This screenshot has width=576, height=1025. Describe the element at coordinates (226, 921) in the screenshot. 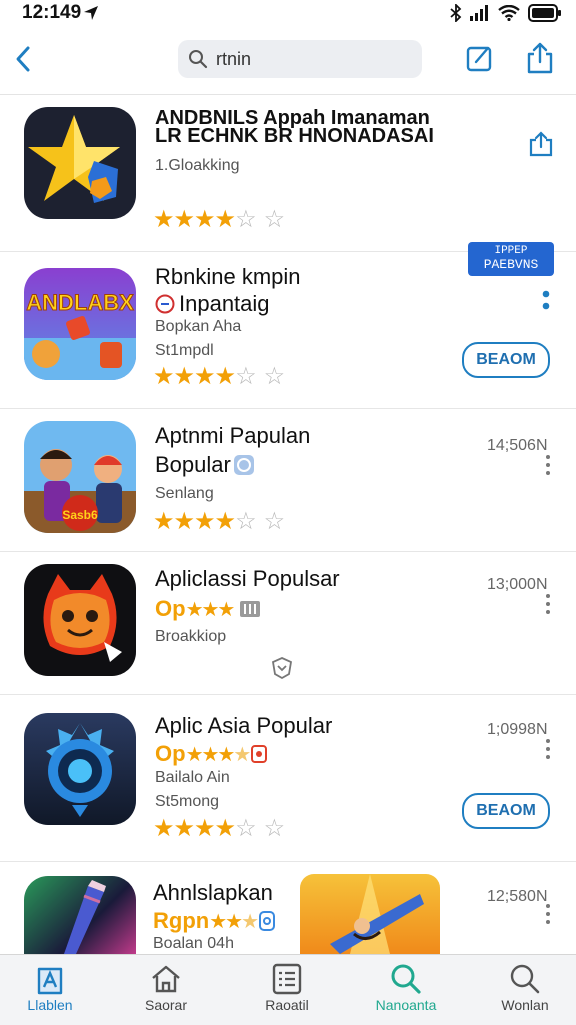

I see `inline-stars: ★★` at that location.